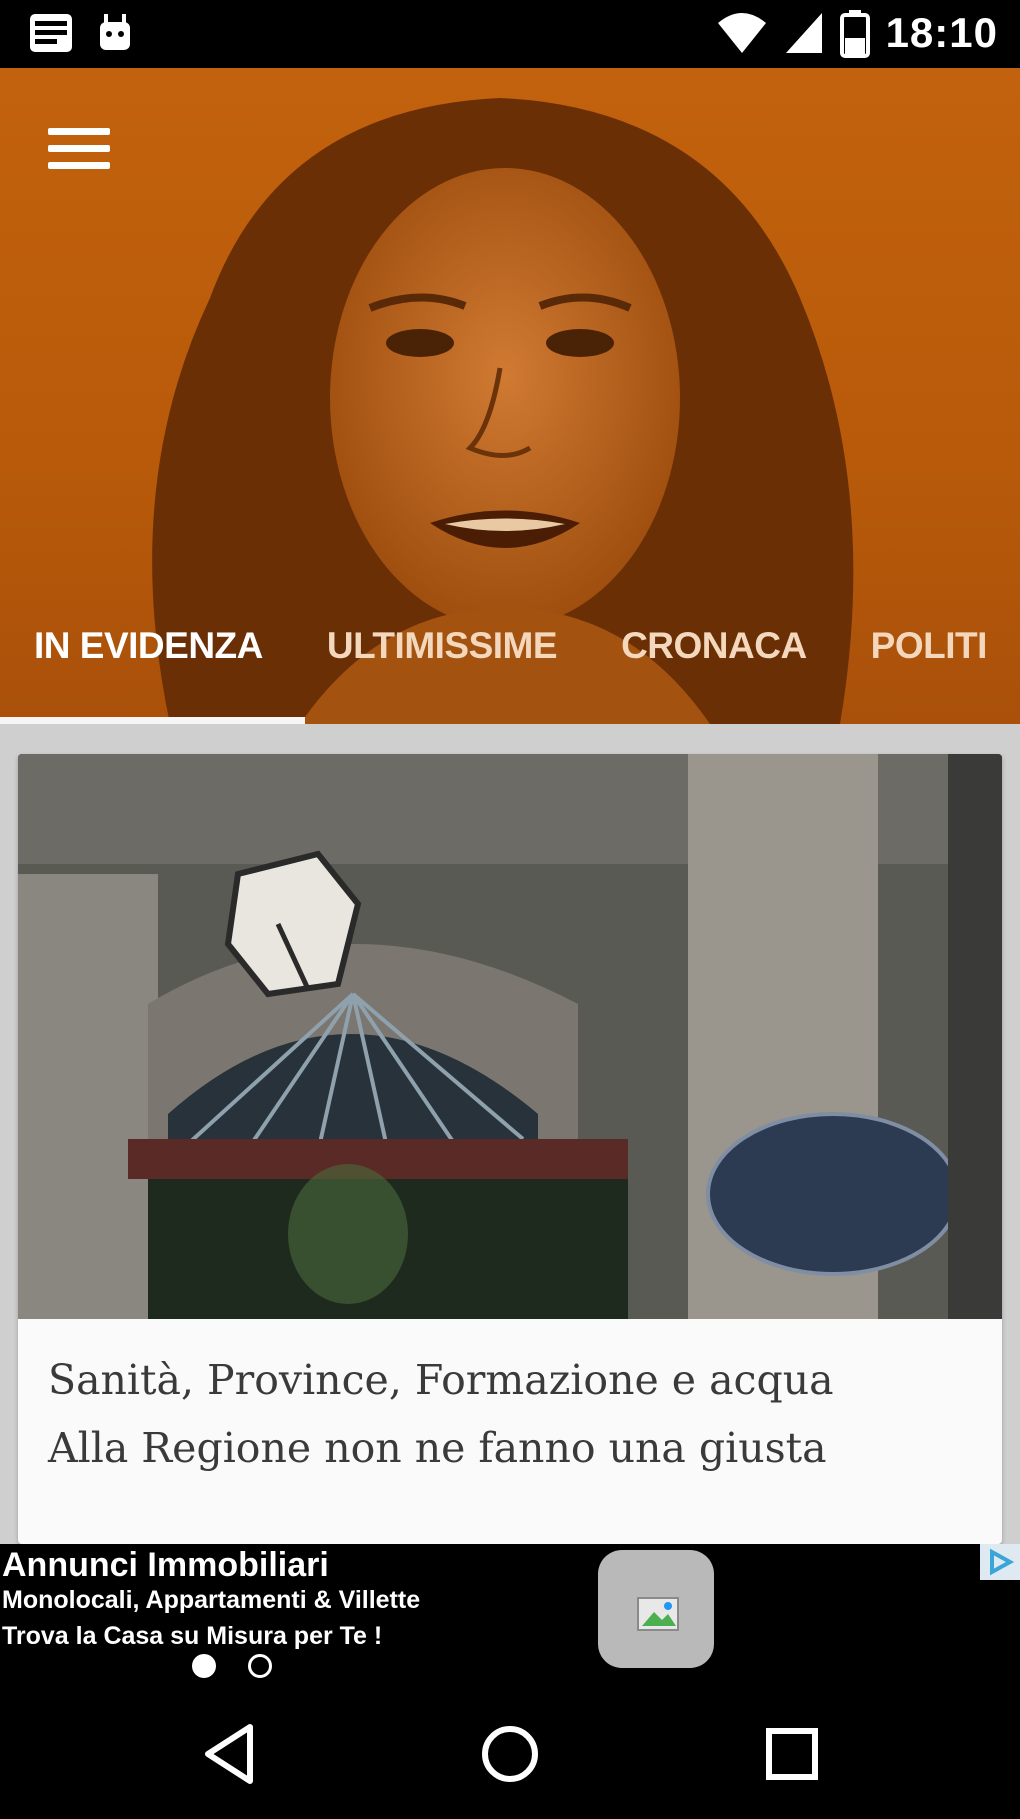  What do you see at coordinates (714, 646) in the screenshot?
I see `tab-cronaca: CRONACA` at bounding box center [714, 646].